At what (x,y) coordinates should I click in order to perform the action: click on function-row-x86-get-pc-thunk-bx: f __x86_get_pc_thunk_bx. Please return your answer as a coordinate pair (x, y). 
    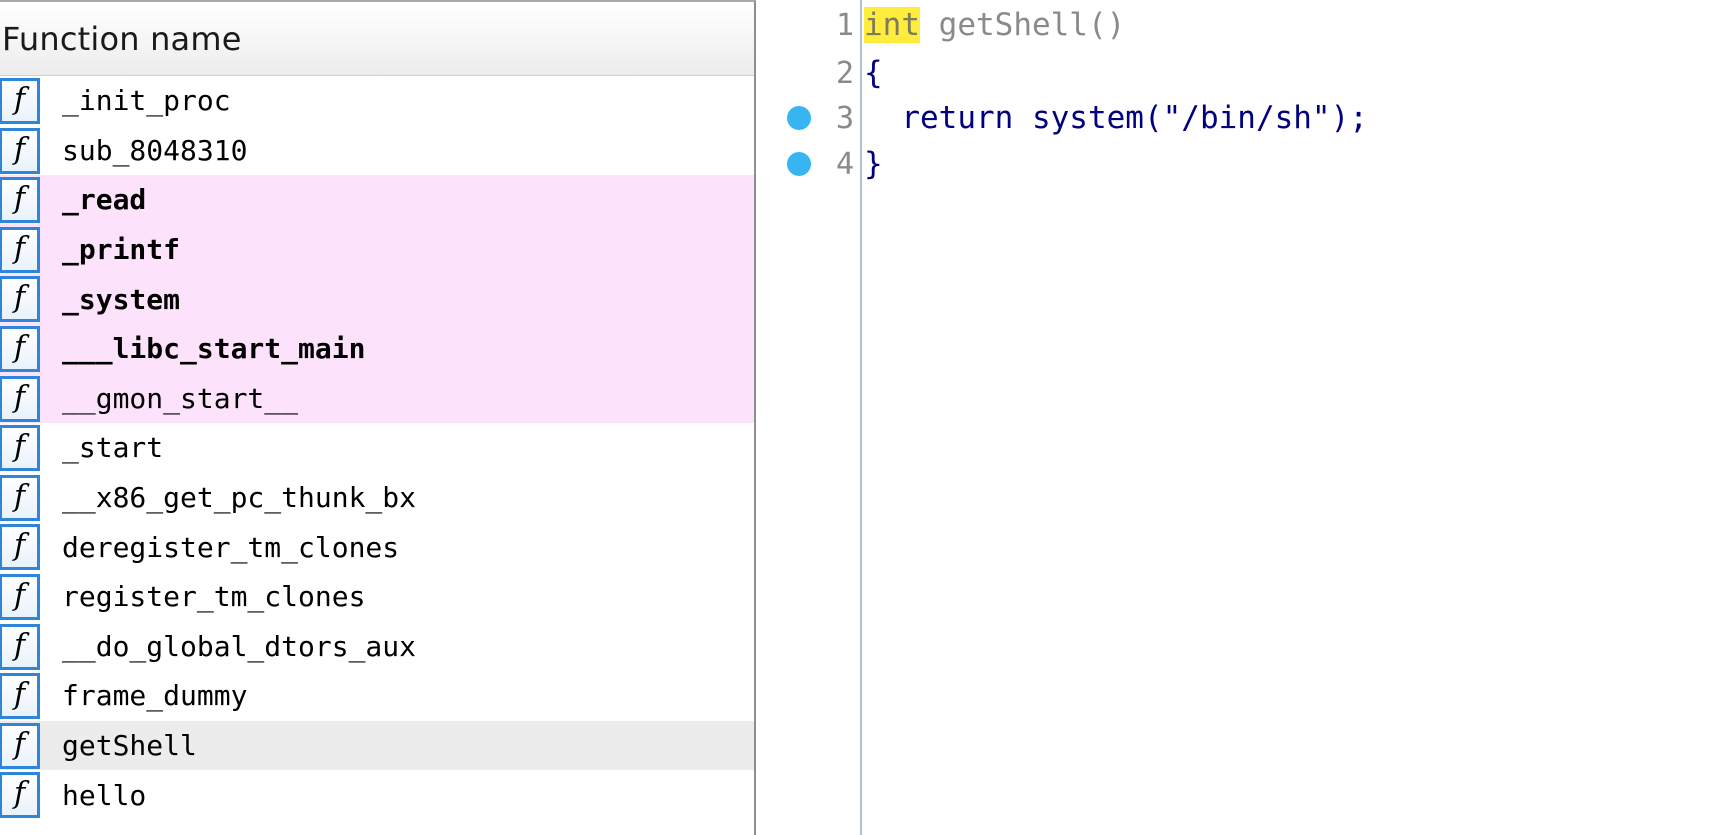
    Looking at the image, I should click on (377, 498).